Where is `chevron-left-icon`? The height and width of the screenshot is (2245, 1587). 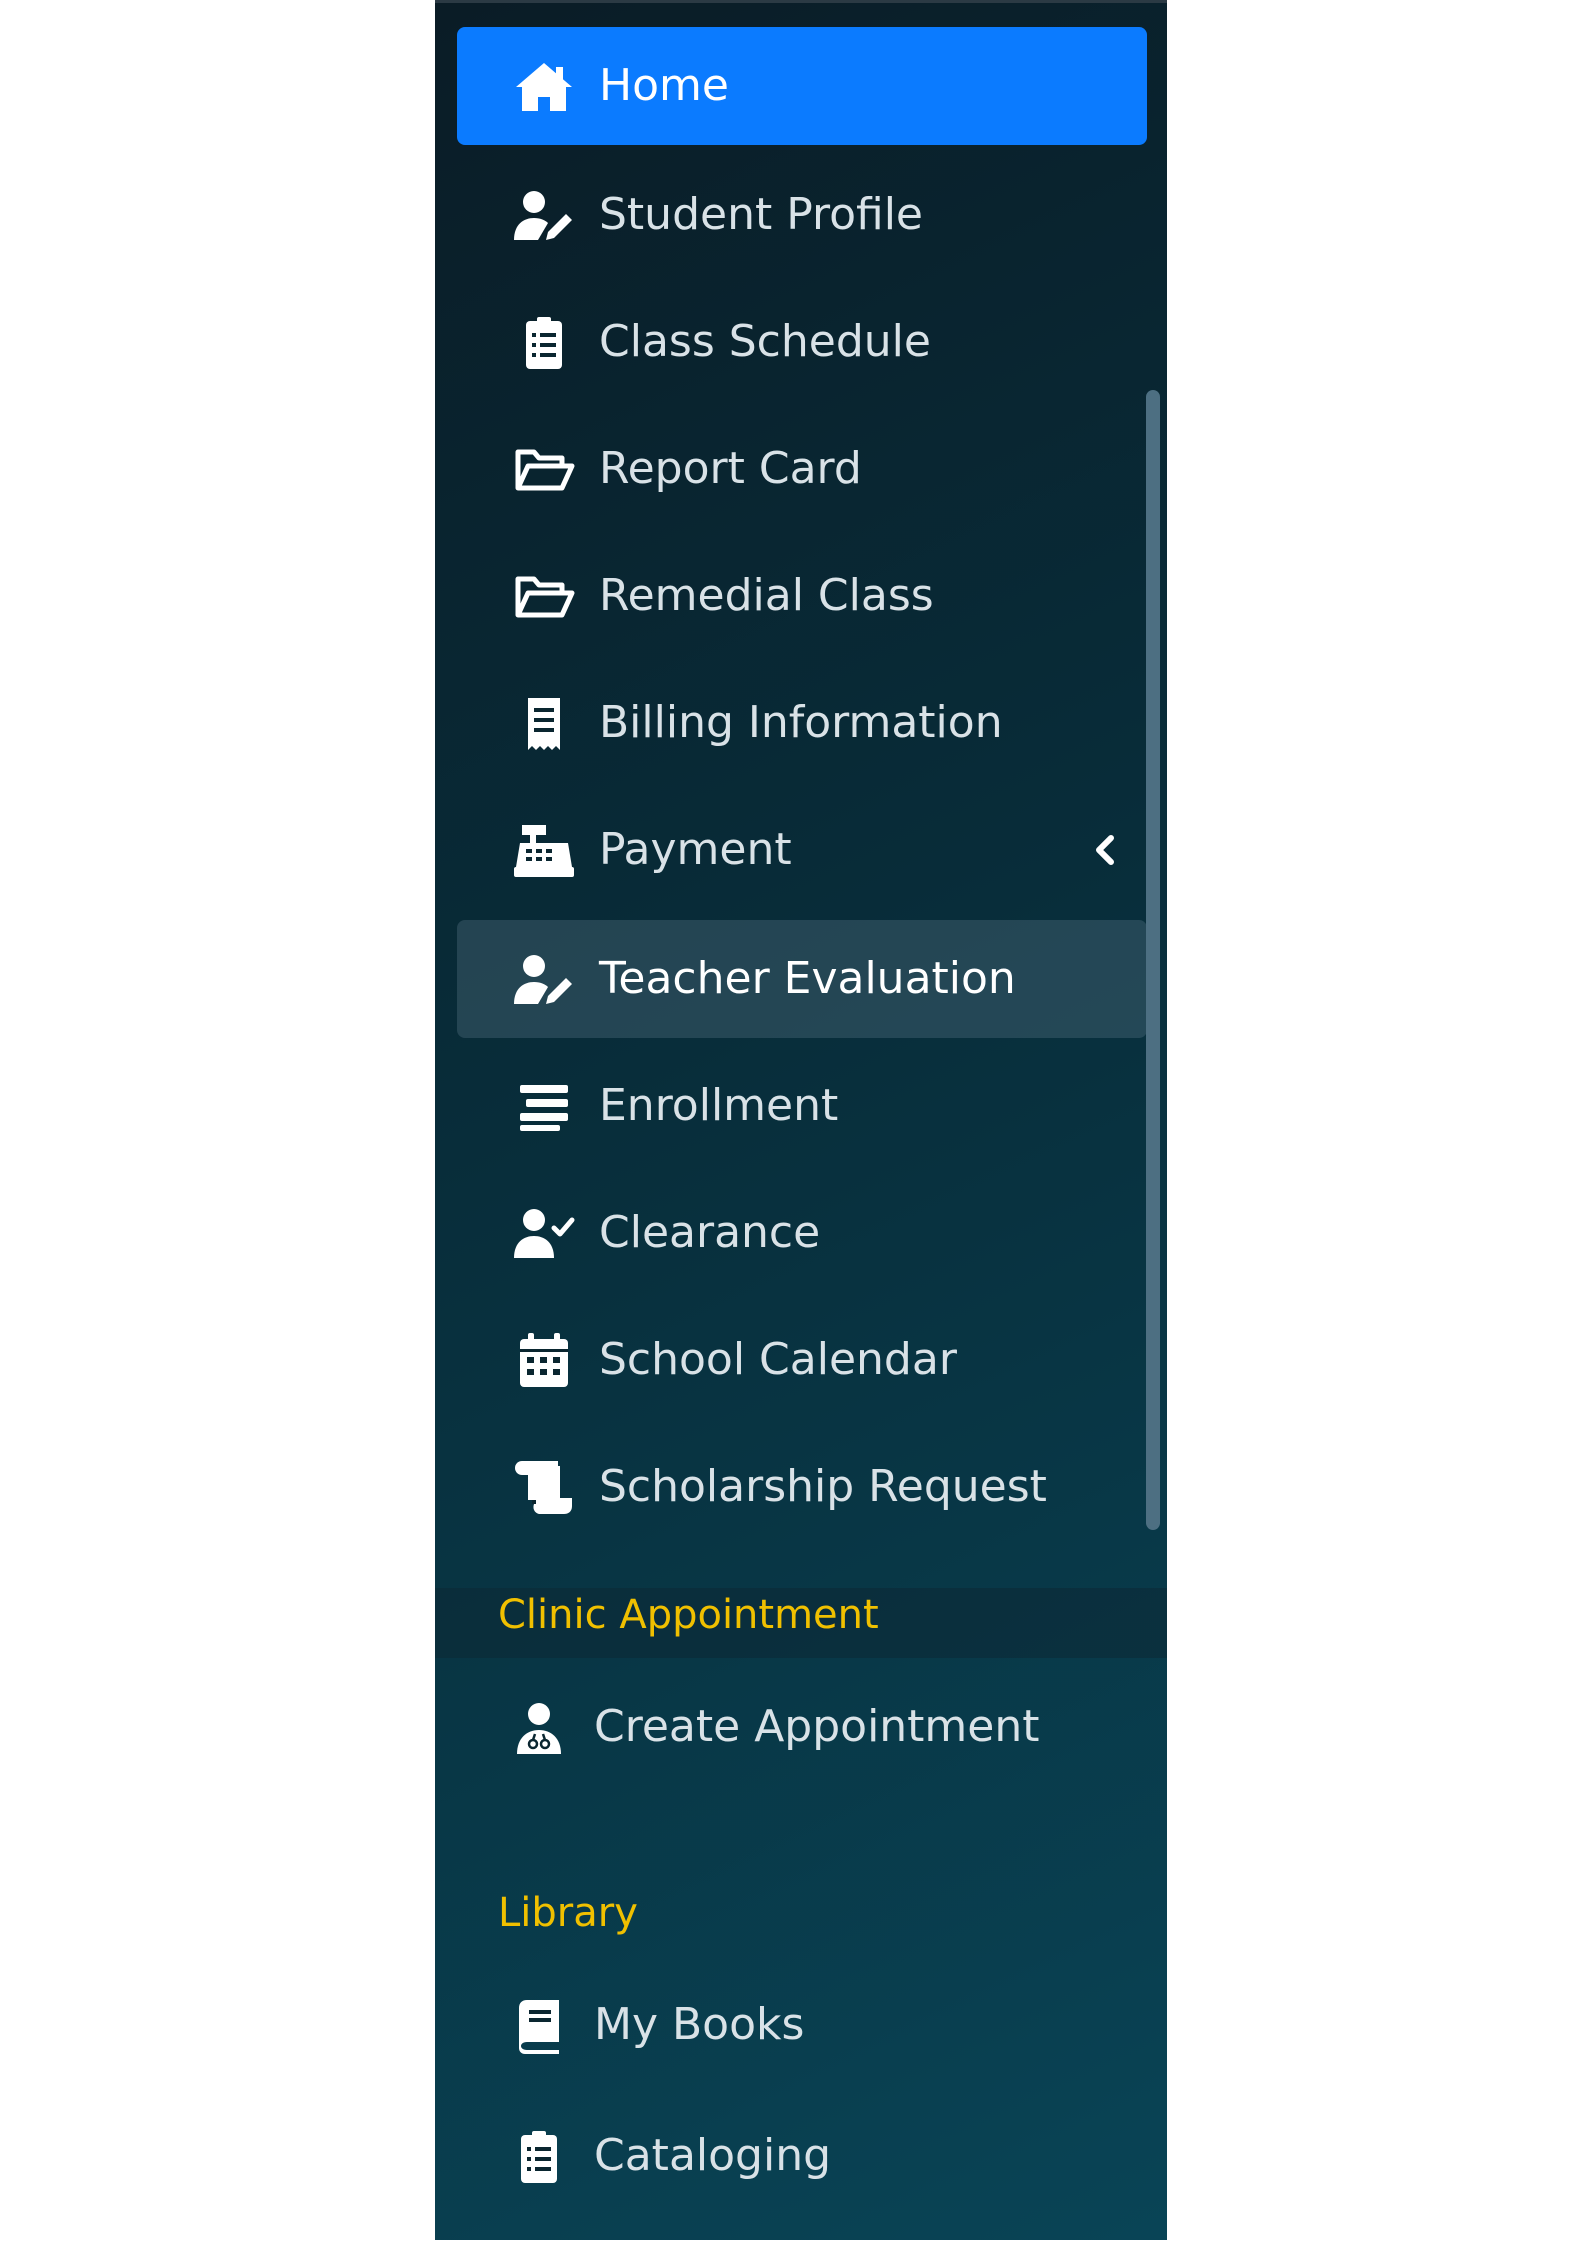
chevron-left-icon is located at coordinates (1105, 850).